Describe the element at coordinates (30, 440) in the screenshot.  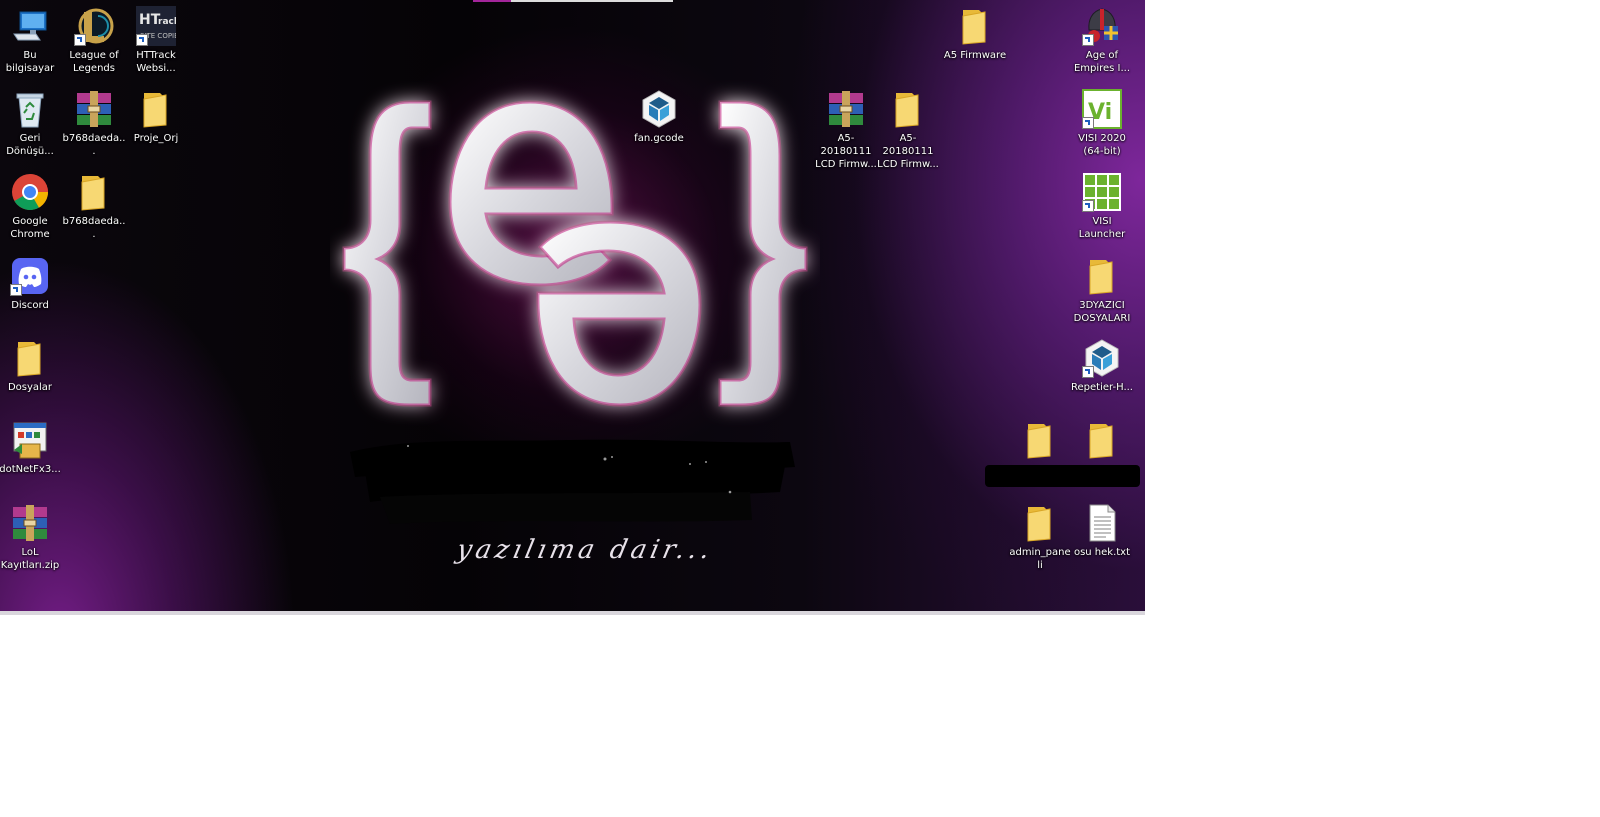
I see `installer-icon` at that location.